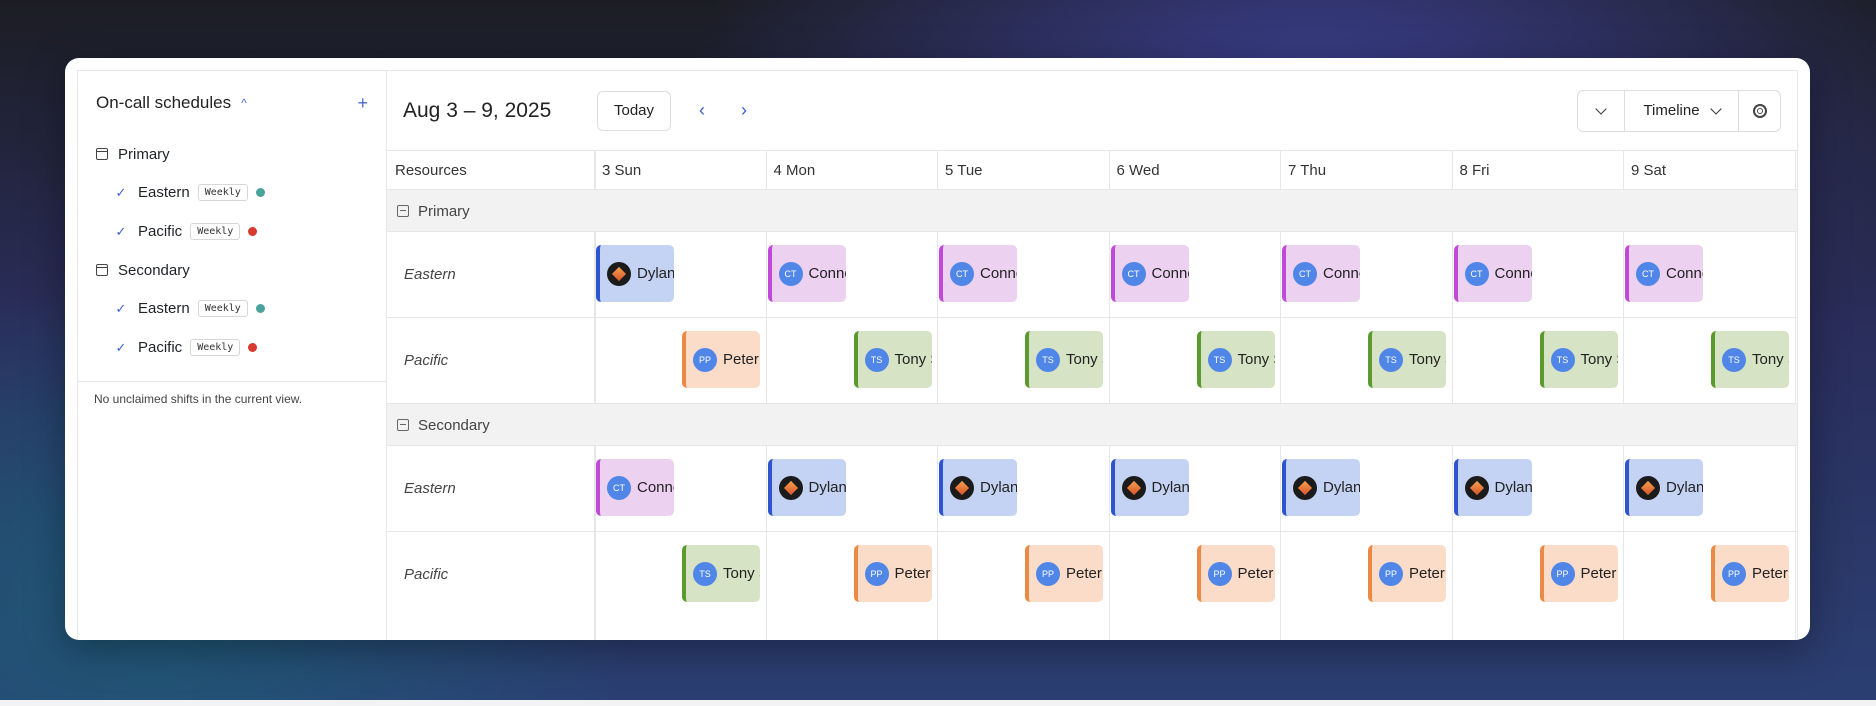 The width and height of the screenshot is (1876, 706). I want to click on day-header: 6 Wed, so click(1138, 170).